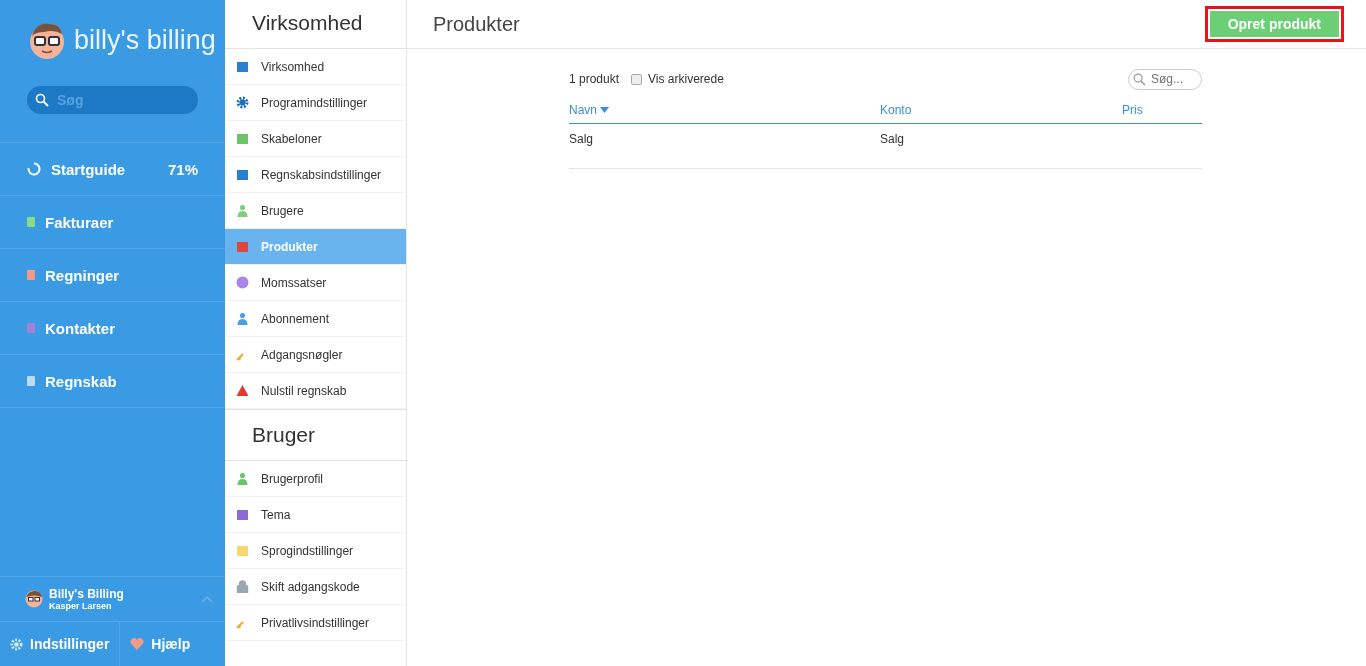 This screenshot has width=1366, height=666. Describe the element at coordinates (34, 599) in the screenshot. I see `avatar-icon` at that location.